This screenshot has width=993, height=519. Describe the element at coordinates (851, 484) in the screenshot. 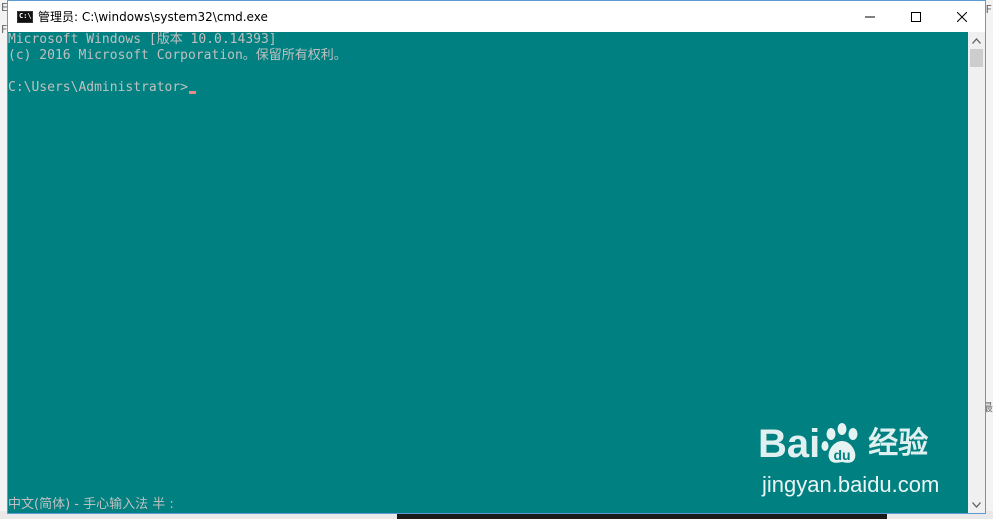

I see `watermark-url: jingyan.baidu.com` at that location.